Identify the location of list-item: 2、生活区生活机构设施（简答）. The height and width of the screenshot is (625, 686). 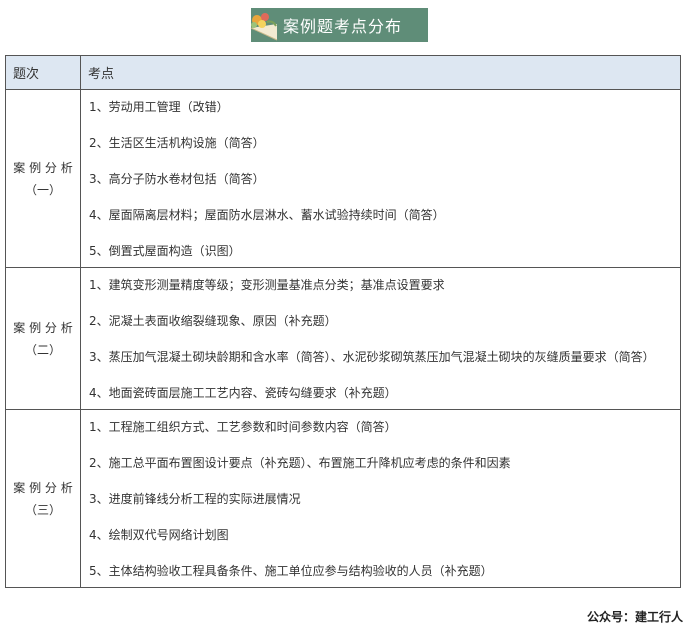
(177, 143).